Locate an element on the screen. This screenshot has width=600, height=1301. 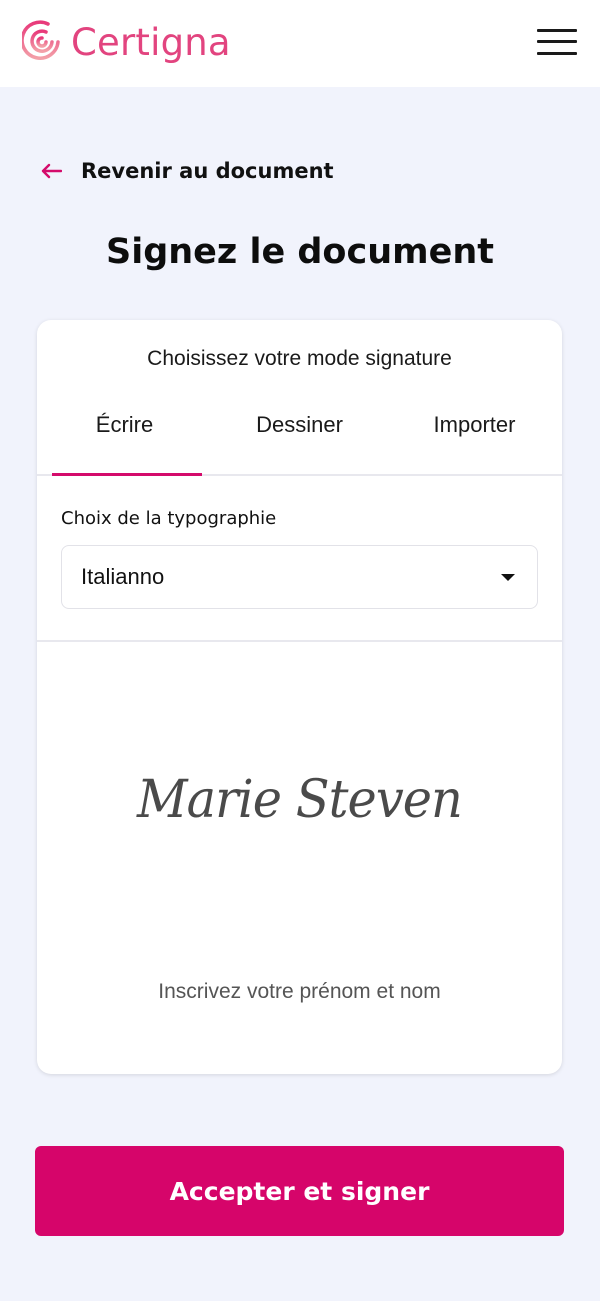
tab-importer: Importer is located at coordinates (474, 432).